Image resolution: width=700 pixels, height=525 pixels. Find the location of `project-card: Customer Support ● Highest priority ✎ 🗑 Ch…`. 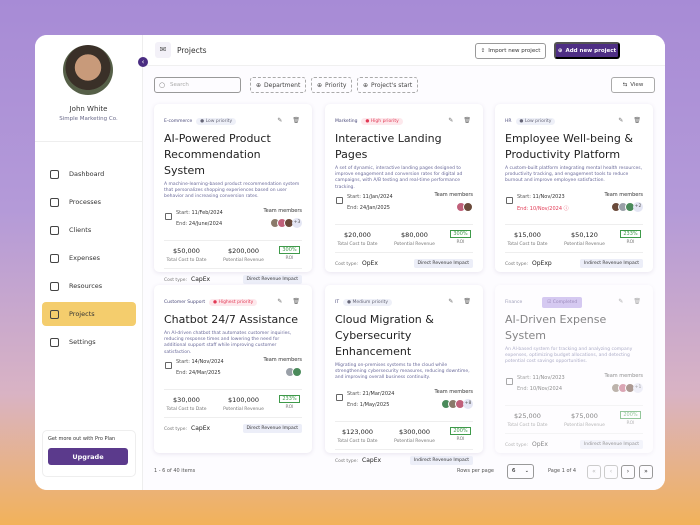

project-card: Customer Support ● Highest priority ✎ 🗑 Ch… is located at coordinates (233, 369).